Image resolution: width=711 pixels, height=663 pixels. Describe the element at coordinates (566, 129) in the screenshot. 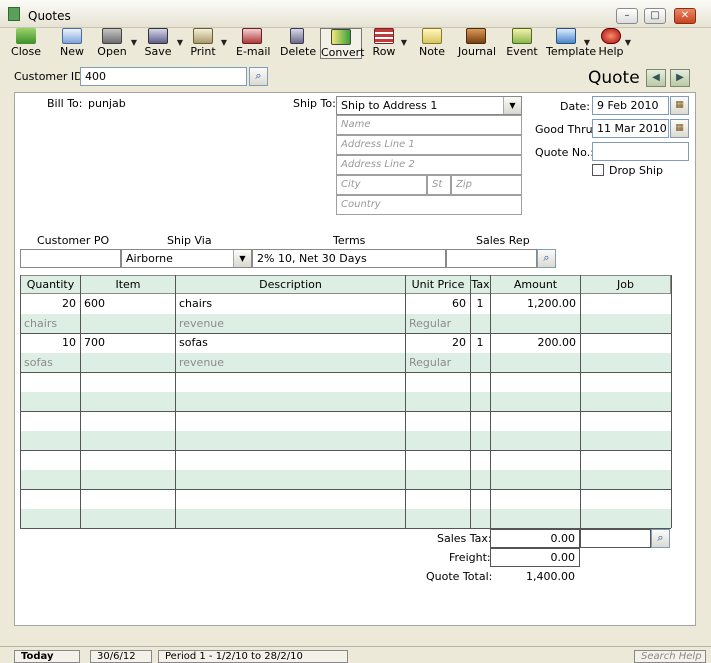

I see `good-thru-label: Good Thru:` at that location.